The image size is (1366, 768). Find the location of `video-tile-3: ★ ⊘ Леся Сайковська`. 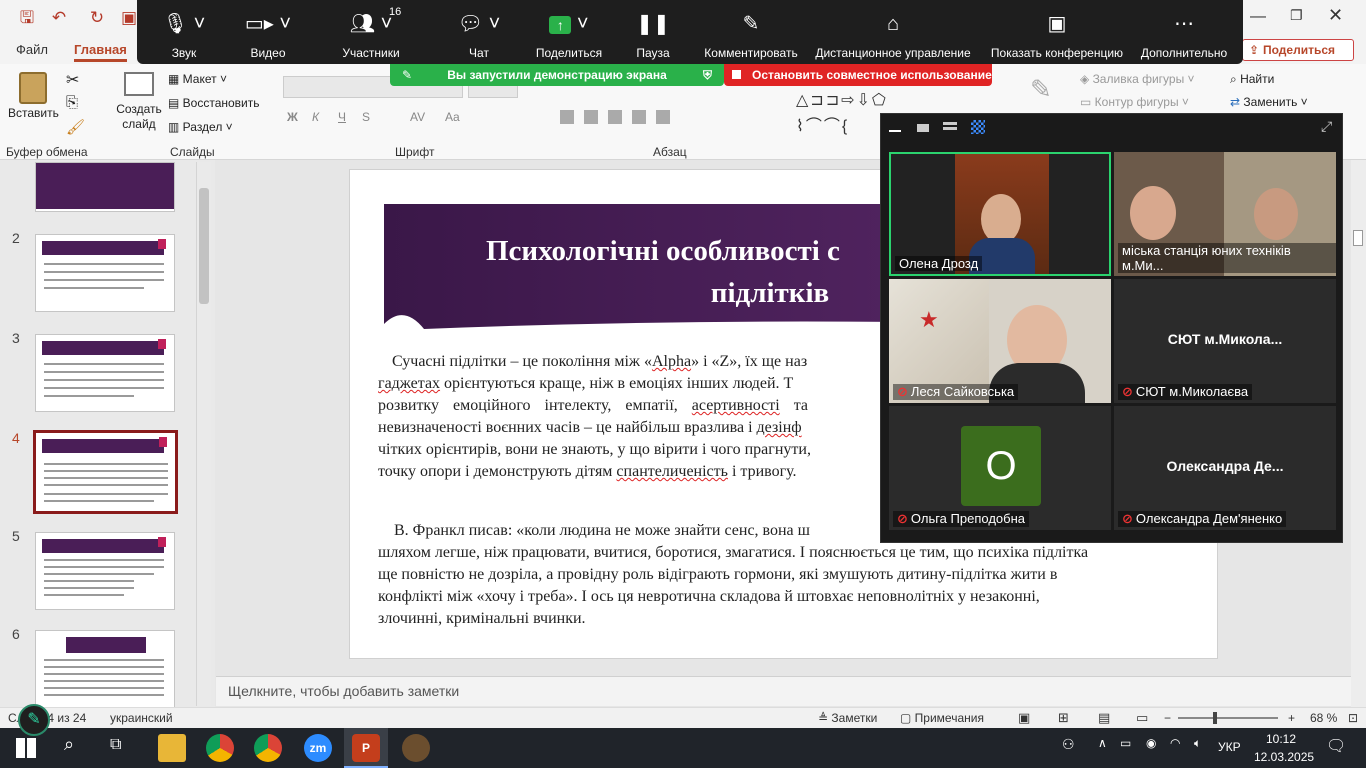

video-tile-3: ★ ⊘ Леся Сайковська is located at coordinates (1000, 341).